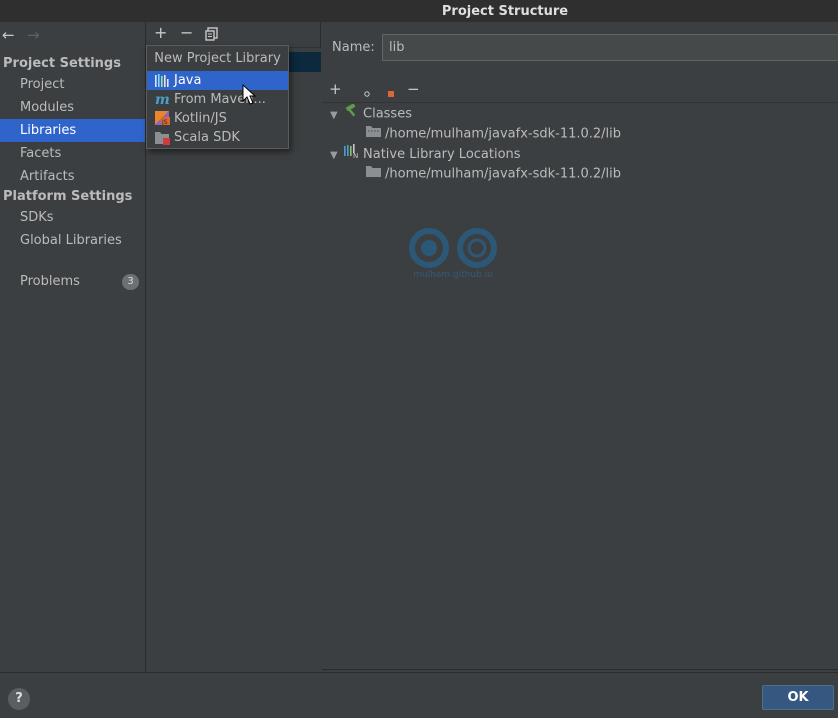  Describe the element at coordinates (207, 137) in the screenshot. I see `popup-item-label: Scala SDK` at that location.